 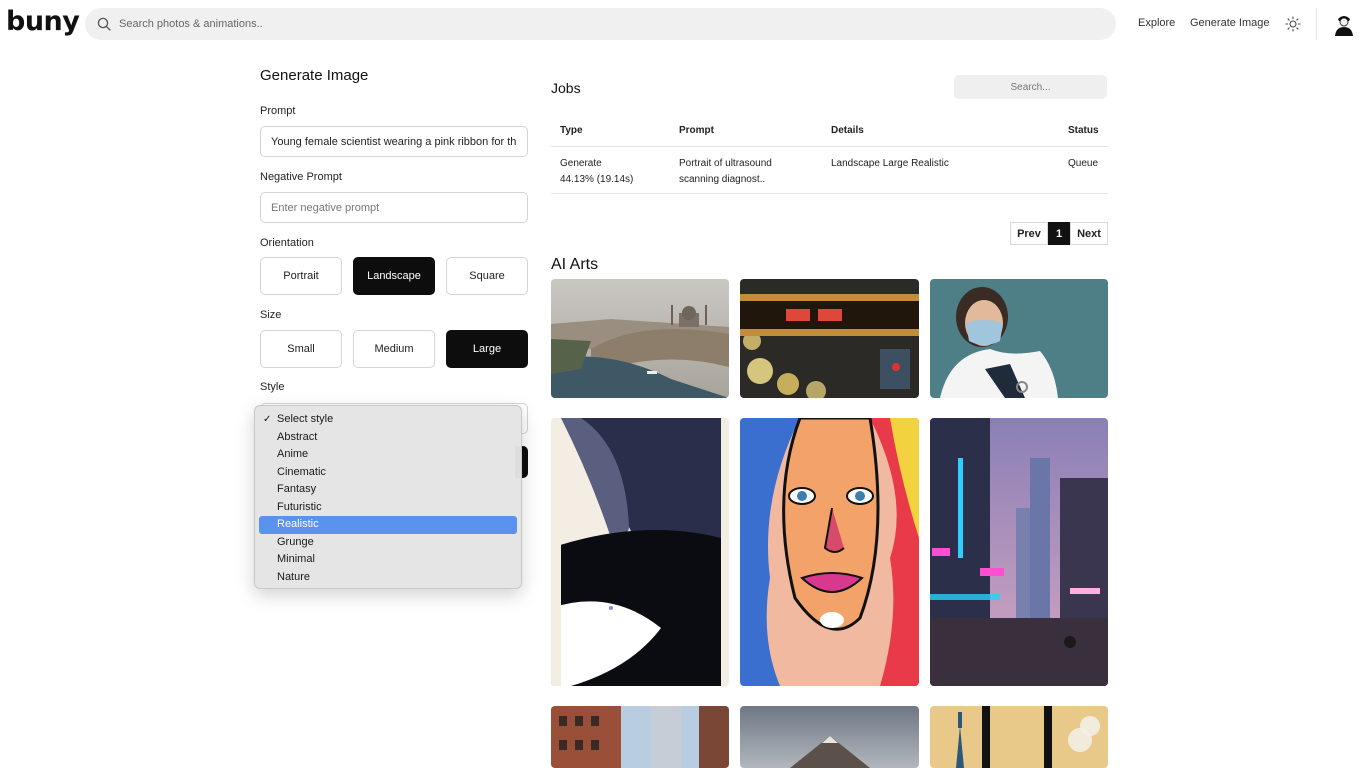 I want to click on prompt-input, so click(x=394, y=141).